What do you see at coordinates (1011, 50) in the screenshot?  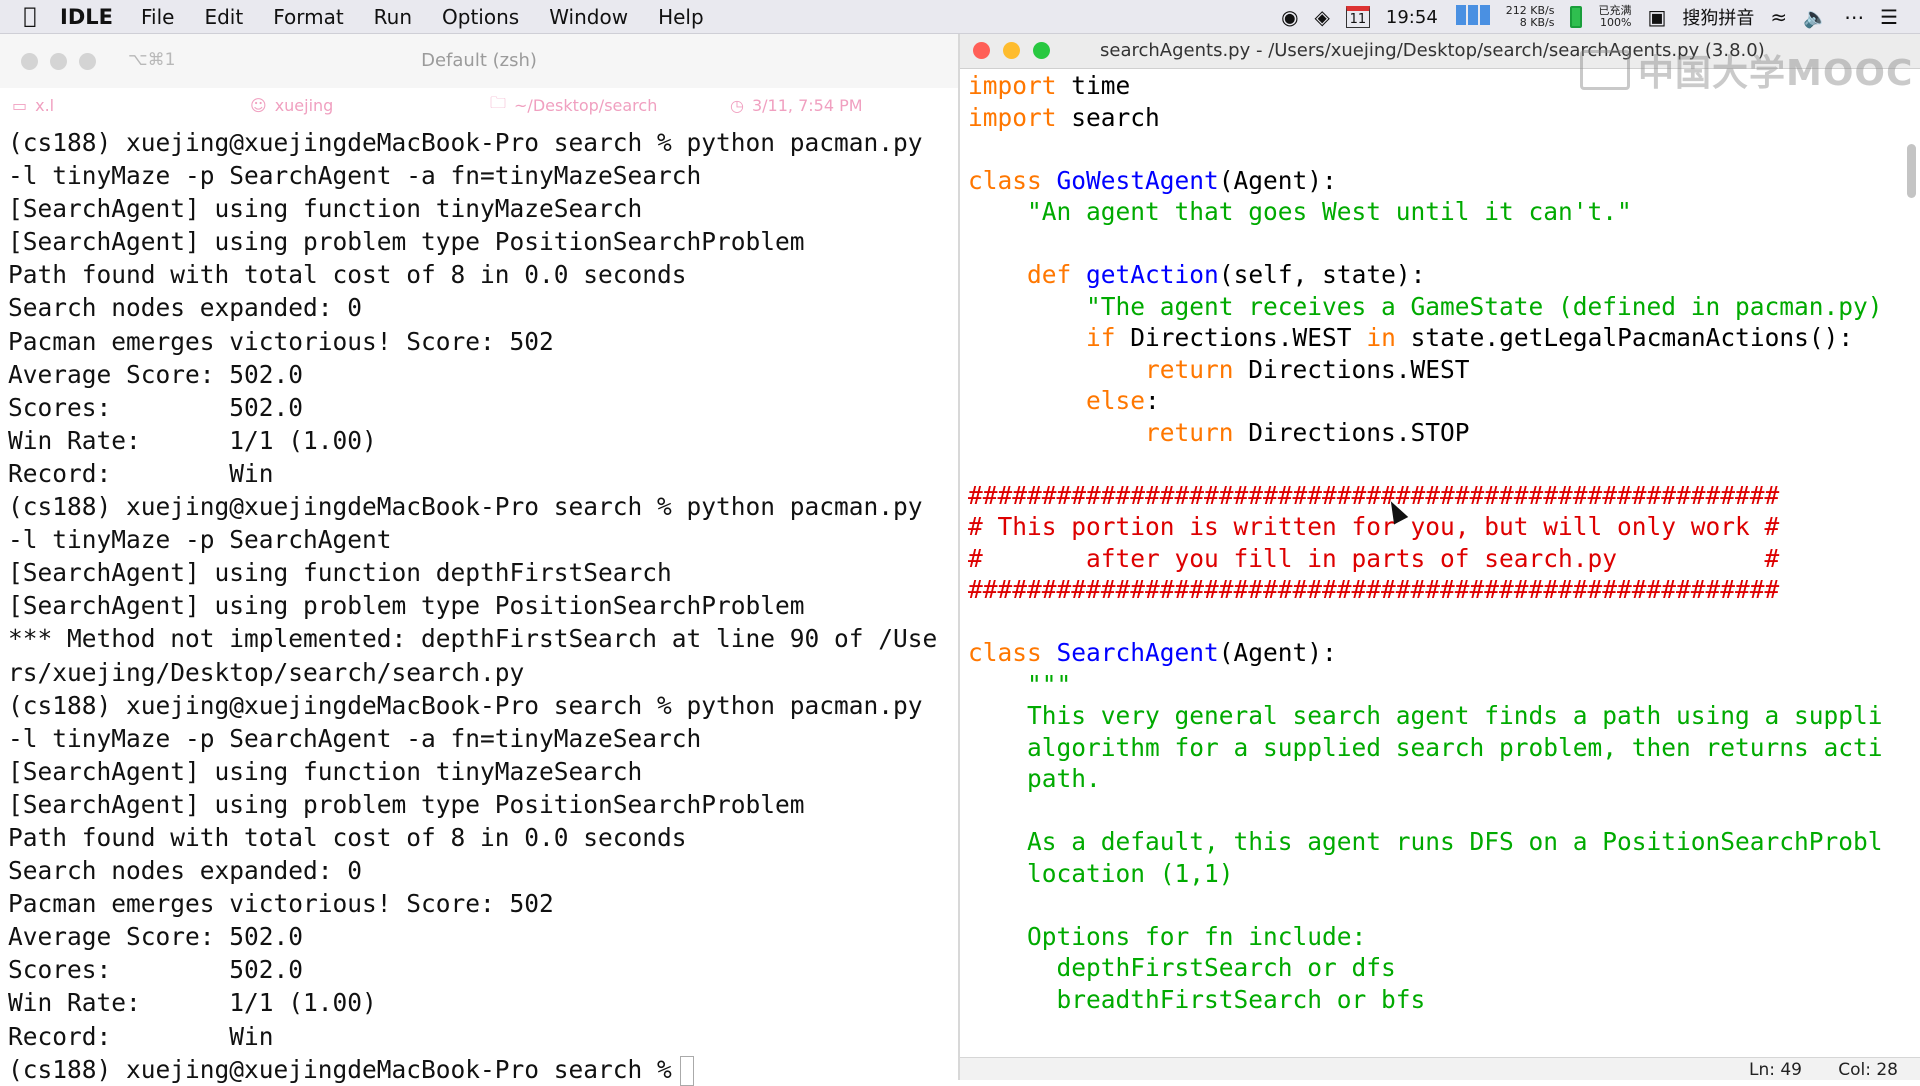 I see `minimize-button` at bounding box center [1011, 50].